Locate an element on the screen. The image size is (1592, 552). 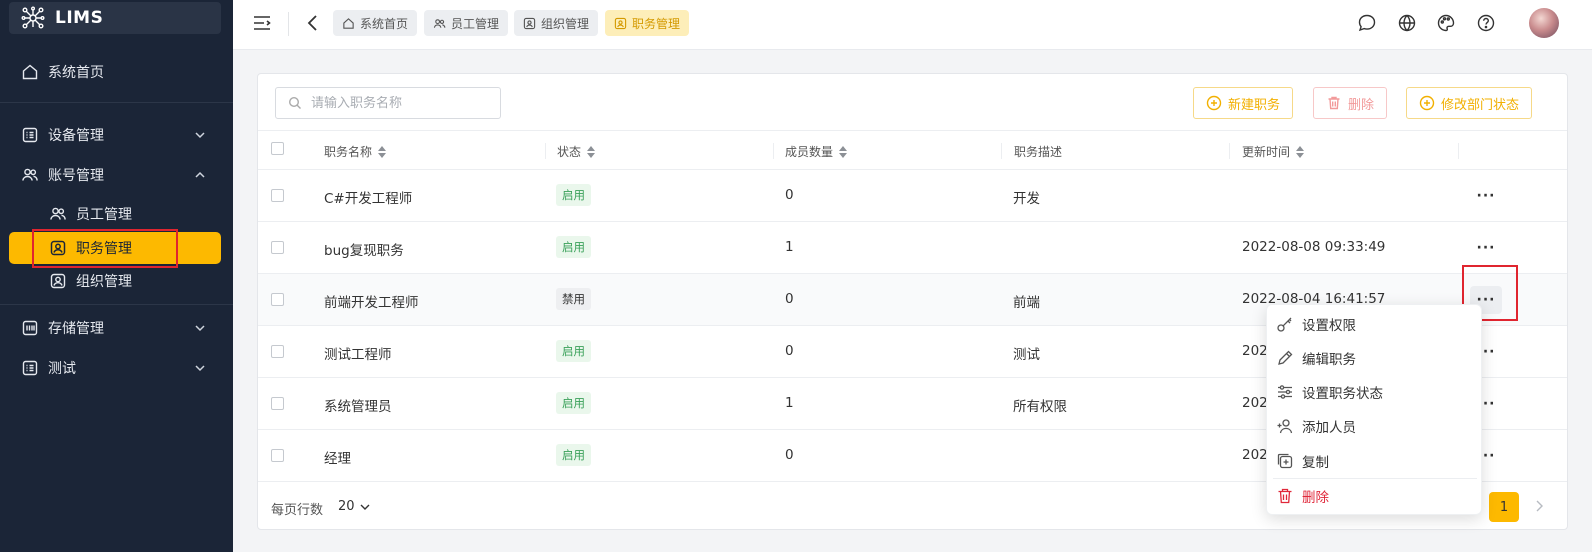
column-header-description: 职务描述 is located at coordinates (1038, 152).